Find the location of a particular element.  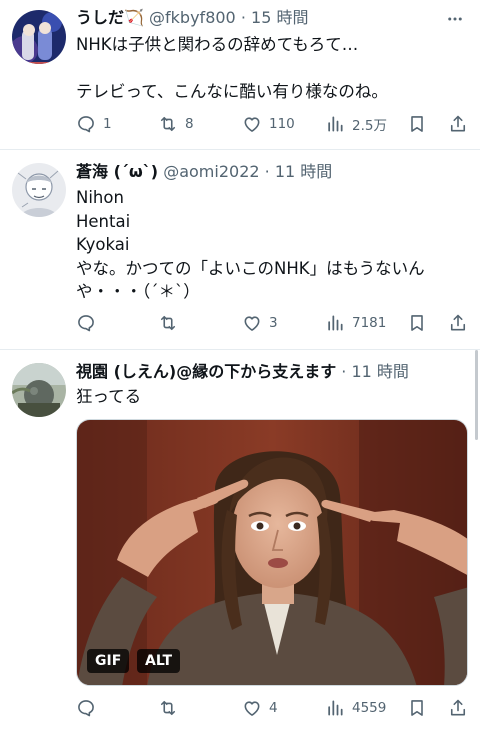

like-count: 4 is located at coordinates (273, 708).